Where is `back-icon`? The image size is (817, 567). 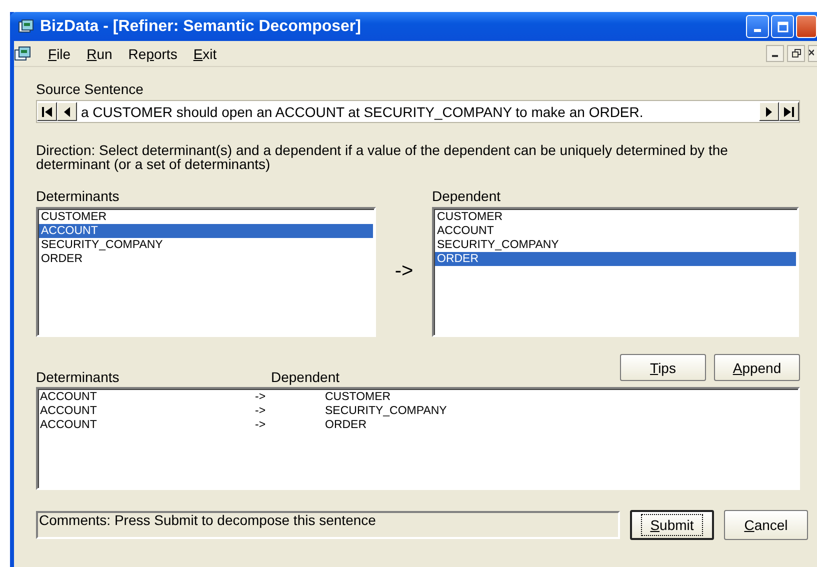
back-icon is located at coordinates (67, 112).